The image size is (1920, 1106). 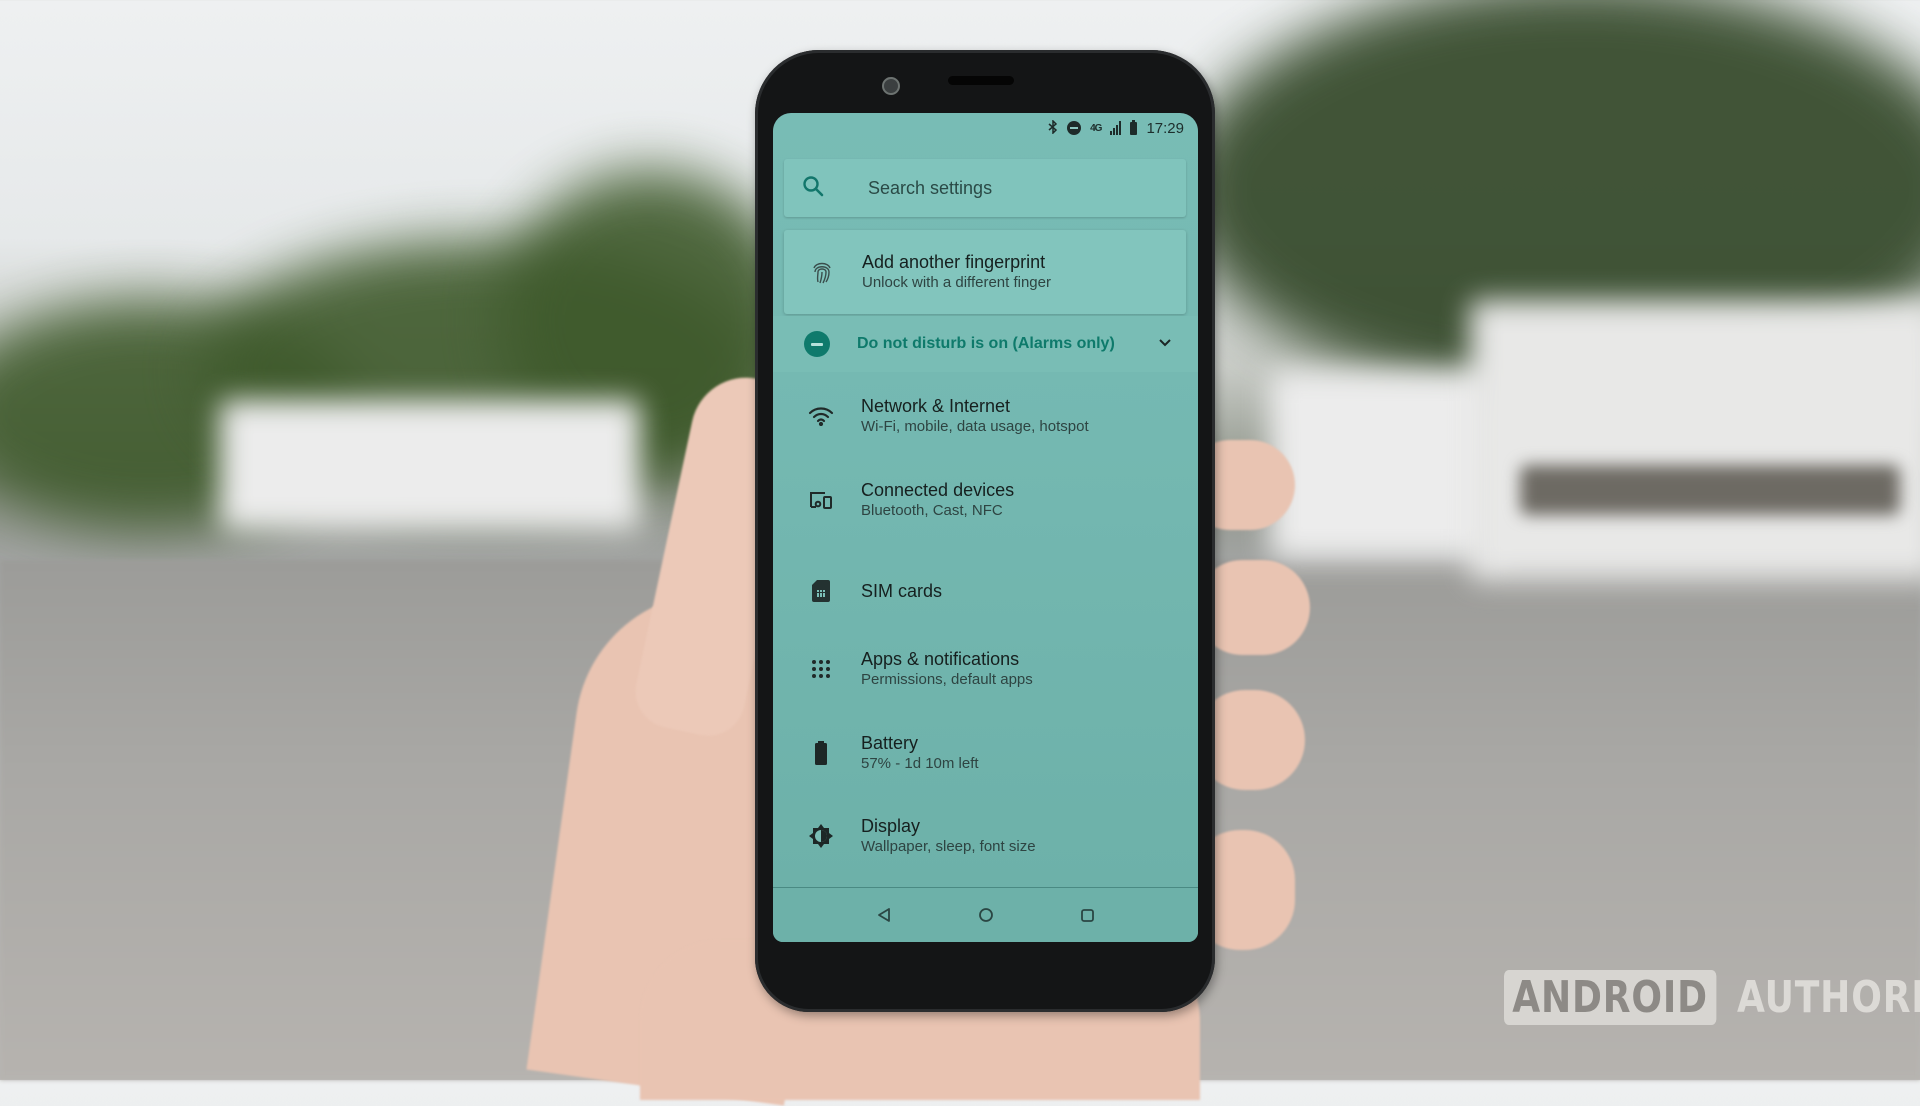 What do you see at coordinates (956, 282) in the screenshot?
I see `suggestion-subtitle: Unlock with a different finger` at bounding box center [956, 282].